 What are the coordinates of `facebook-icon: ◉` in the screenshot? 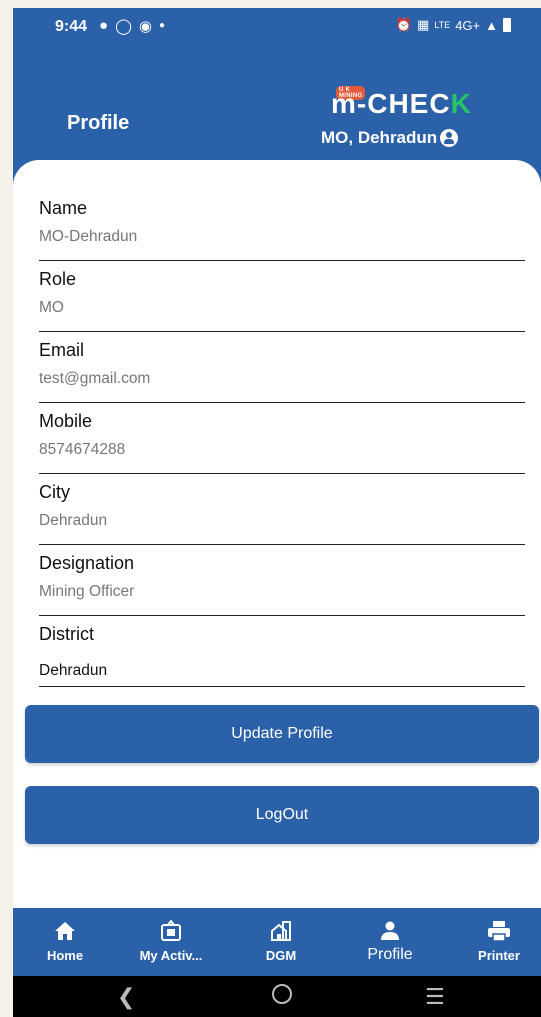 It's located at (145, 26).